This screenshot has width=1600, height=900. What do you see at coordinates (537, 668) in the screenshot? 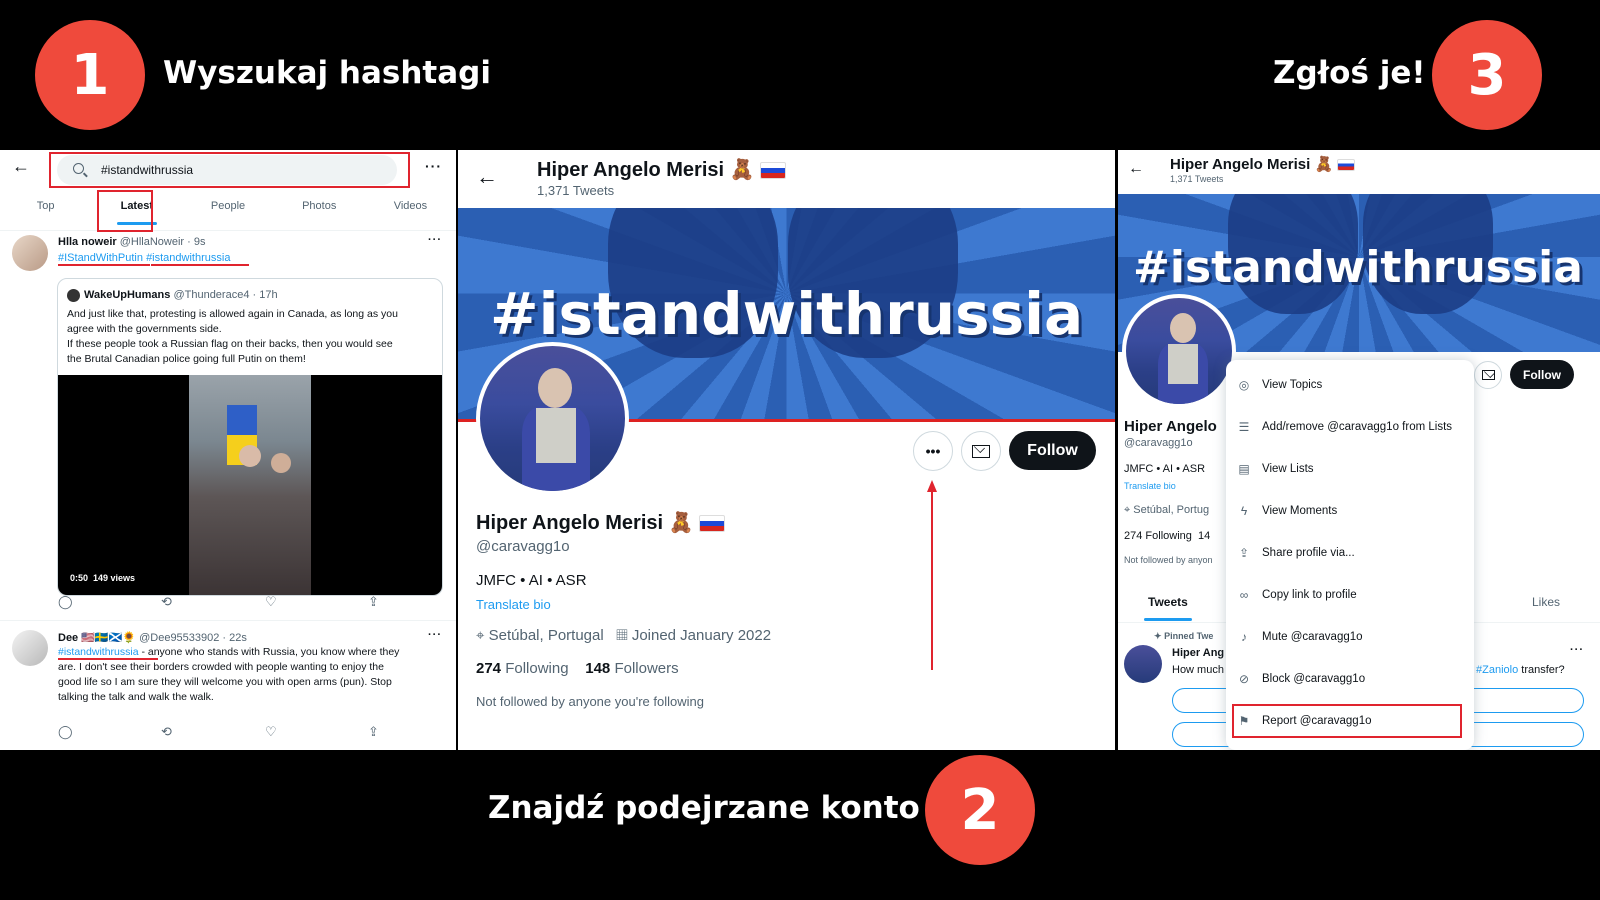
I see `following-label: Following` at bounding box center [537, 668].